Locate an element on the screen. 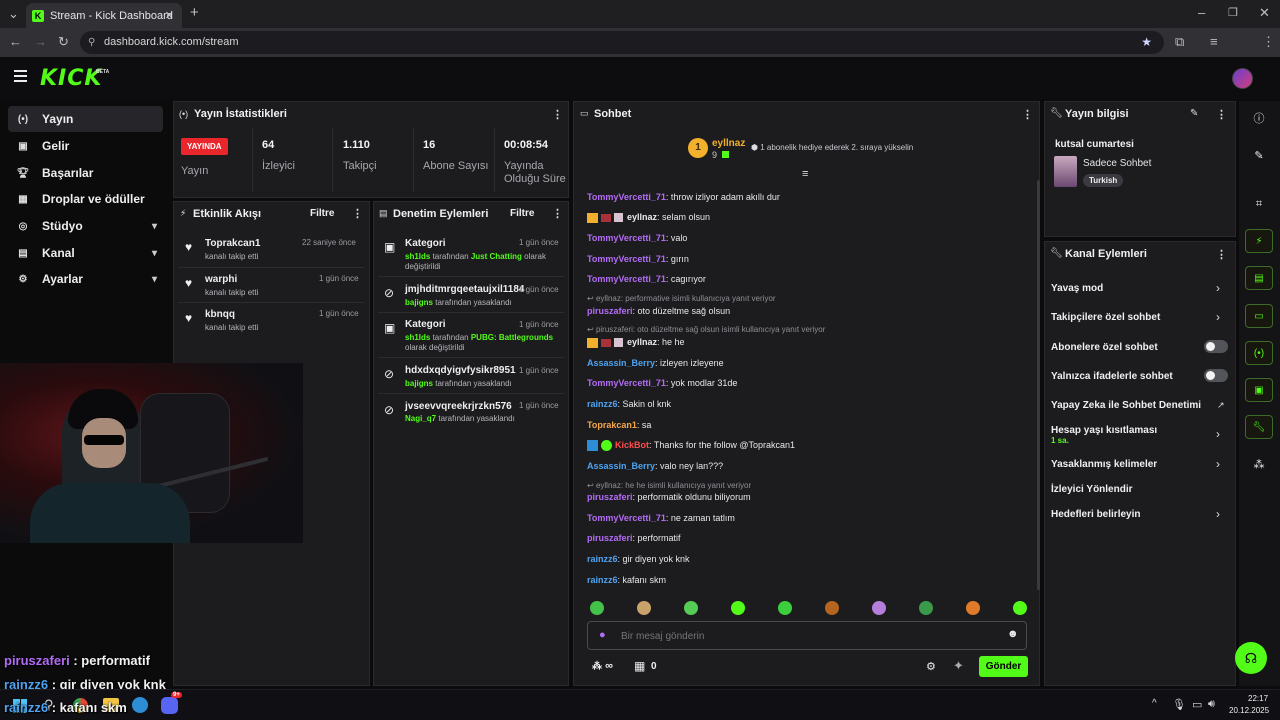 This screenshot has height=720, width=1280. tab-list-icon: ⌄ is located at coordinates (13, 14).